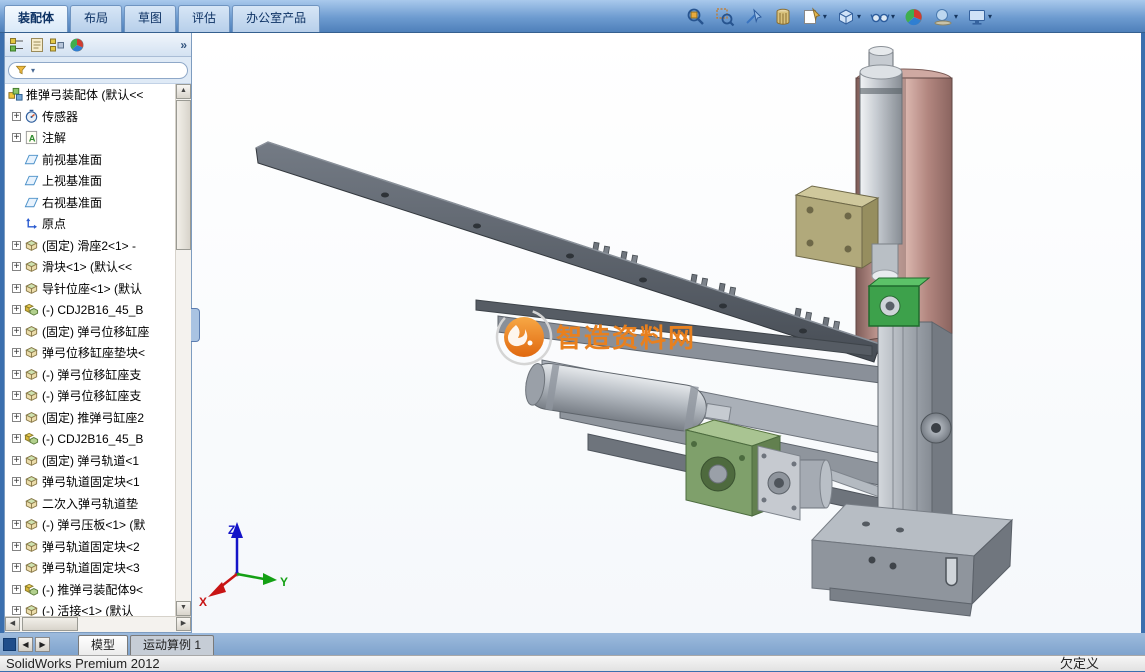 The image size is (1145, 672). I want to click on drawing-view-button: ▾, so click(814, 17).